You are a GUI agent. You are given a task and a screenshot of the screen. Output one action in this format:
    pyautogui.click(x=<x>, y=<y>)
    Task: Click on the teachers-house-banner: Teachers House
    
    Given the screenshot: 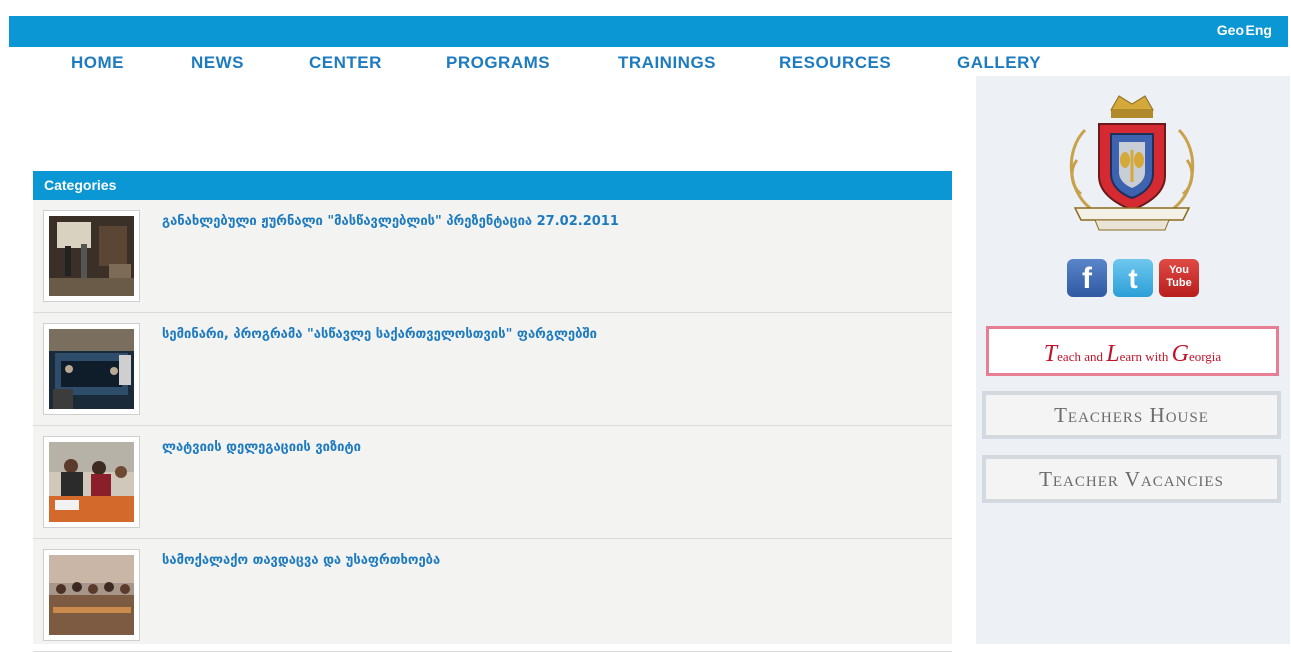 What is the action you would take?
    pyautogui.click(x=1131, y=415)
    